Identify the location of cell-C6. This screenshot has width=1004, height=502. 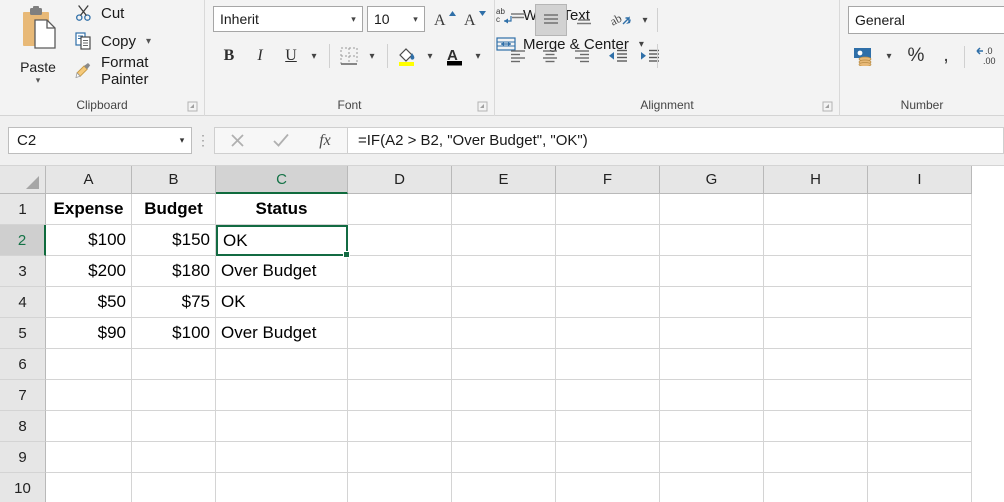
(282, 364).